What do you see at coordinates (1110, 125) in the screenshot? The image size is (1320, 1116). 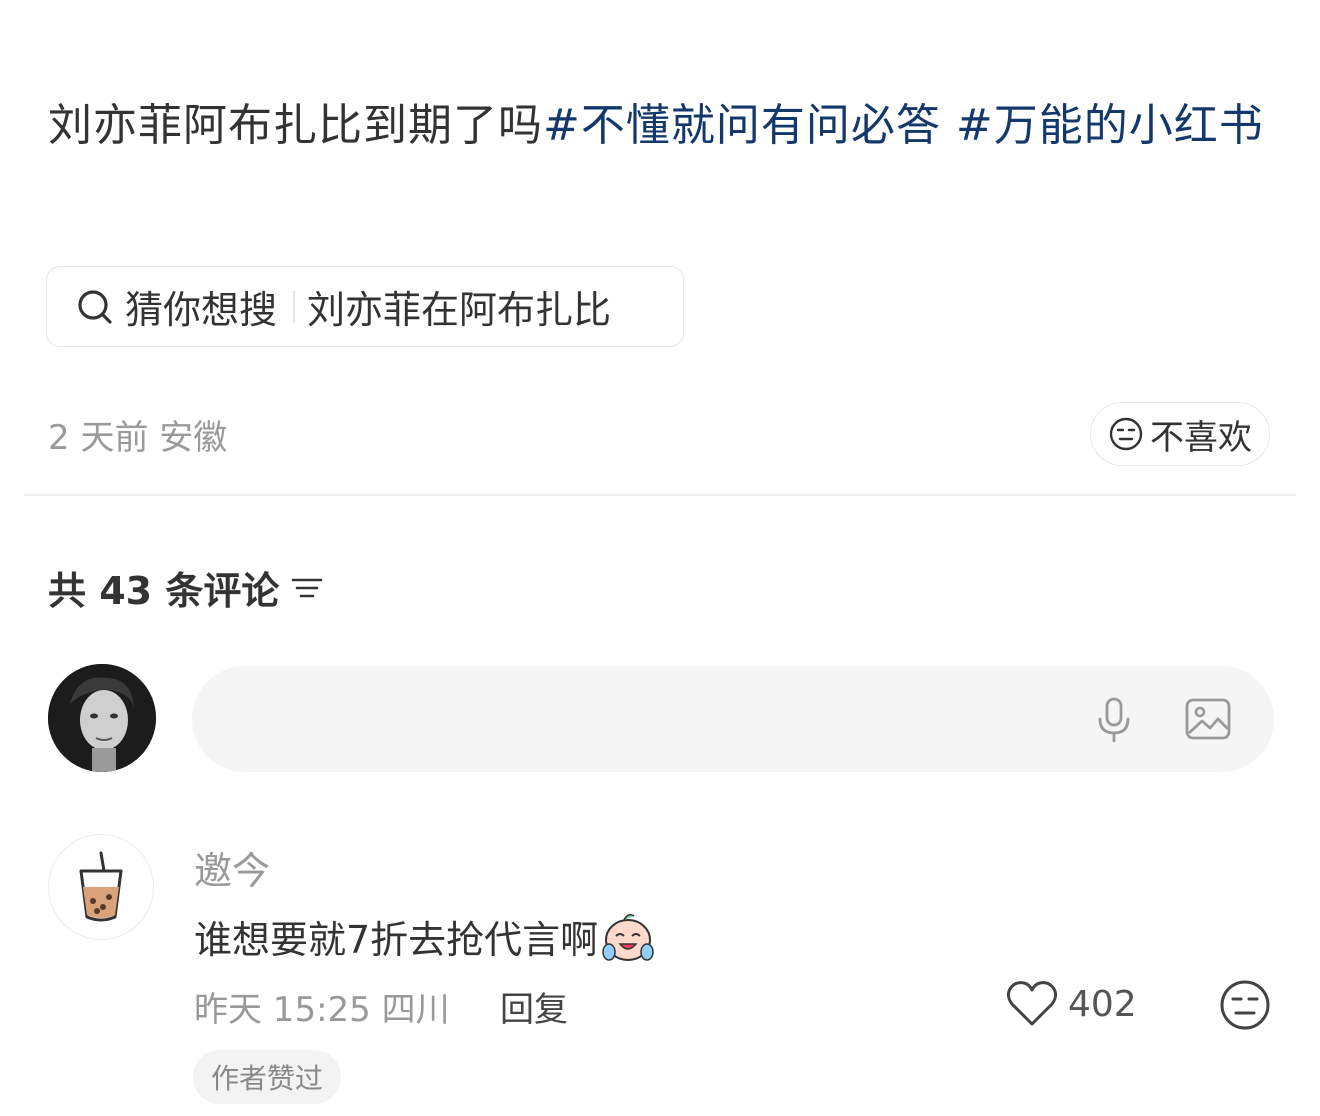 I see `hashtag-link: #万能的小红书` at bounding box center [1110, 125].